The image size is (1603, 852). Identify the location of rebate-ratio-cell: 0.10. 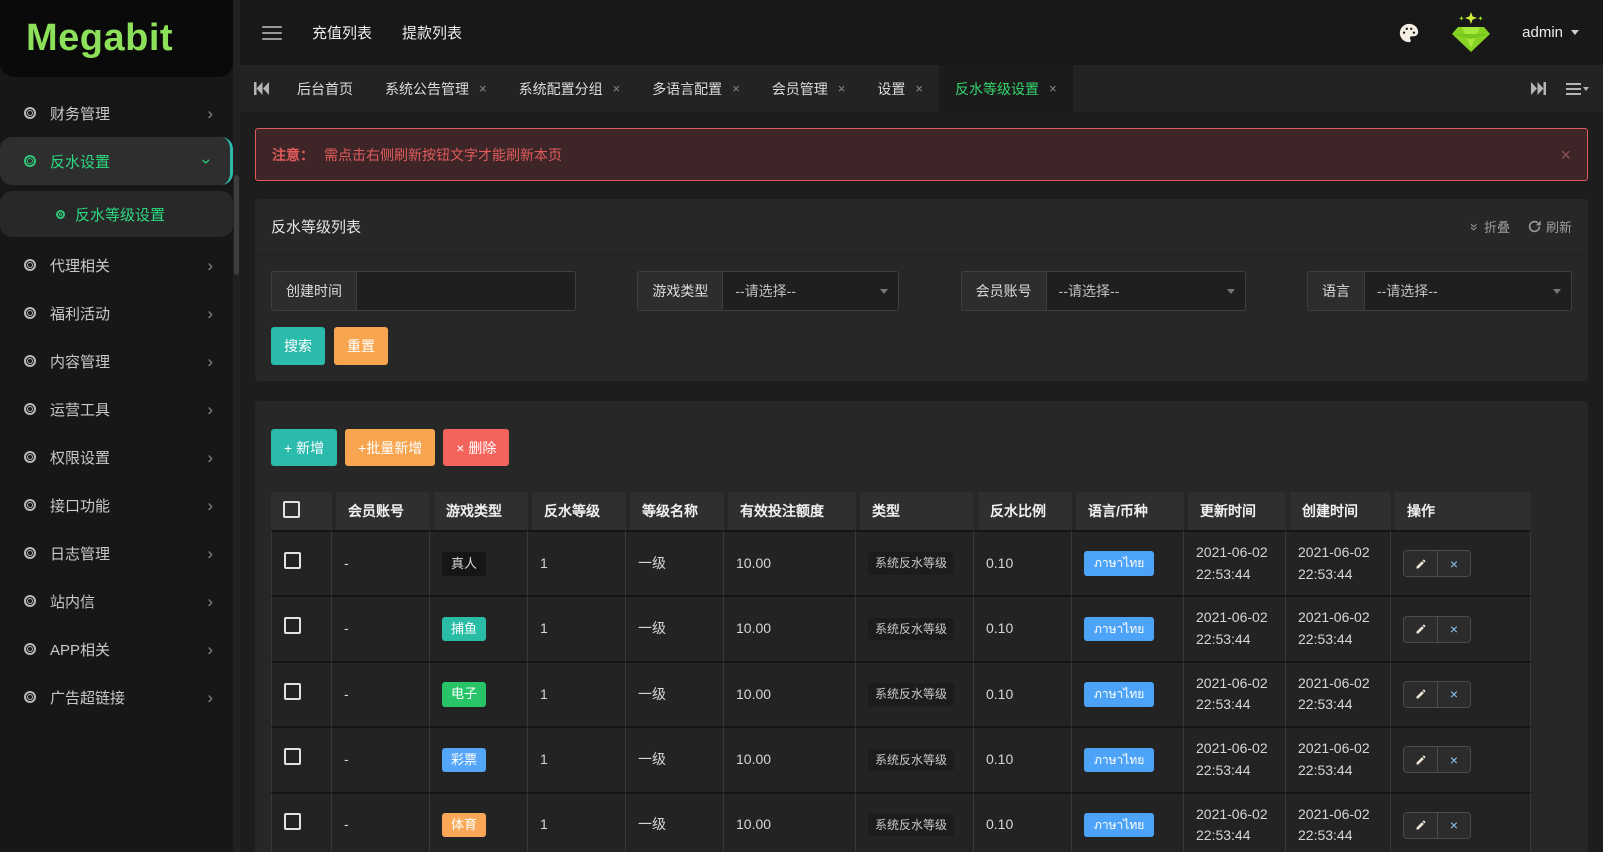
(1023, 693).